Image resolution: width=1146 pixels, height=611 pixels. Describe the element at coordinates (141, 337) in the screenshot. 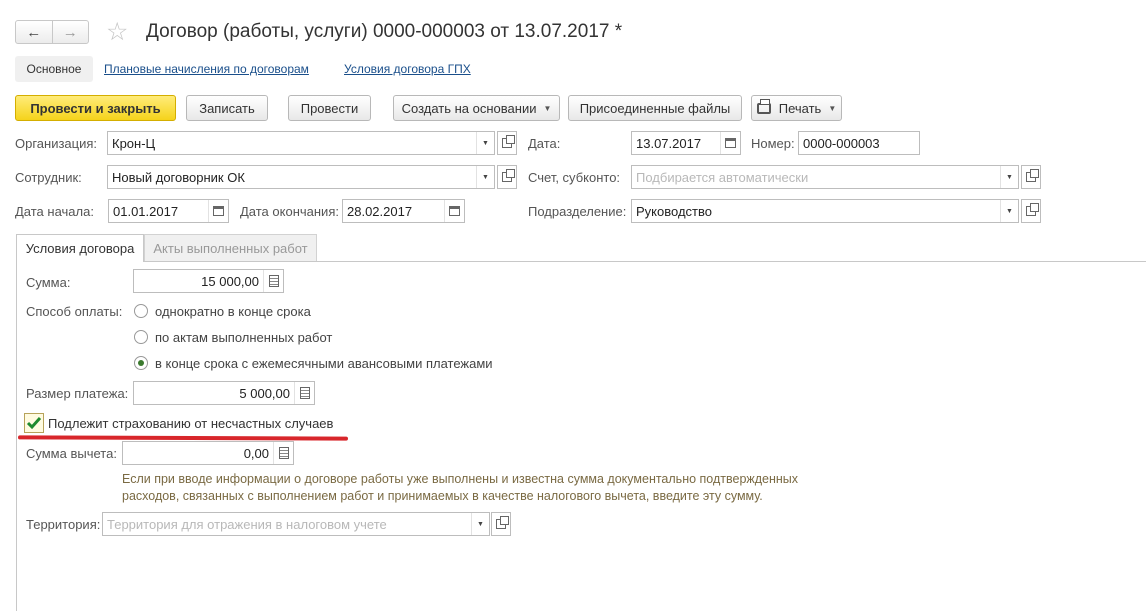

I see `radio-by-acts` at that location.